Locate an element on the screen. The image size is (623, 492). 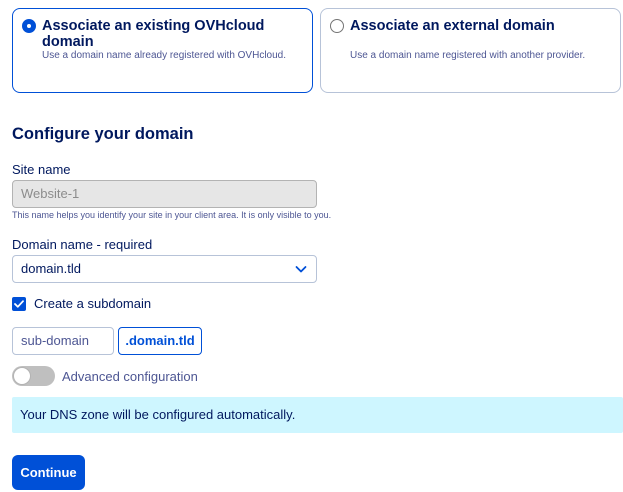
subdomain-checkbox-label: Create a subdomain is located at coordinates (92, 303).